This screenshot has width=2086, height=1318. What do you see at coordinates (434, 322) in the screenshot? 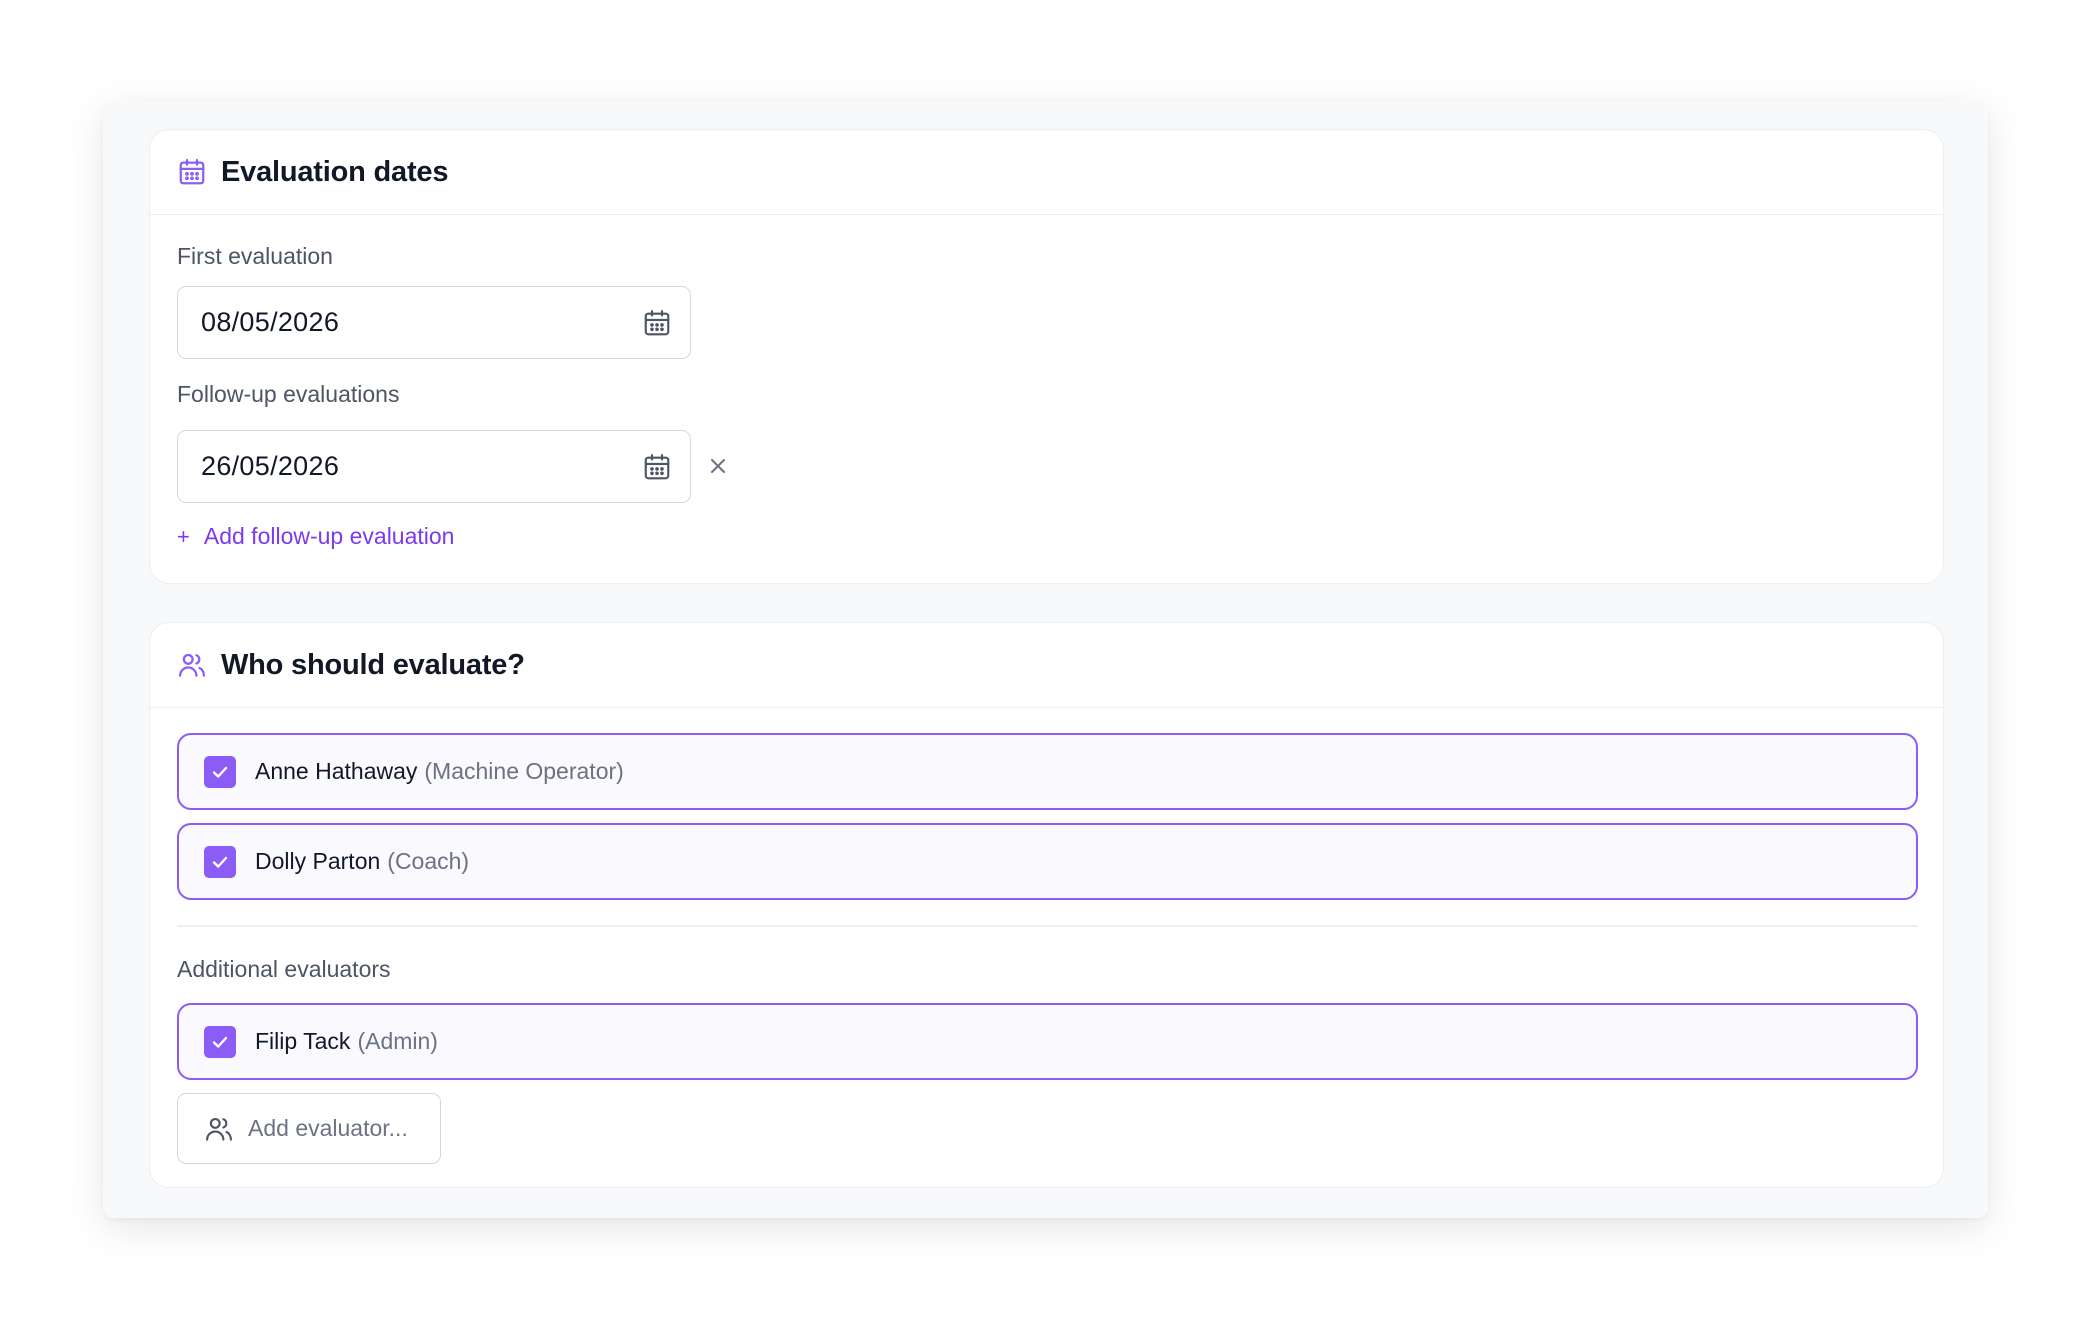
I see `first-evaluation-date-input: 08/05/2026` at bounding box center [434, 322].